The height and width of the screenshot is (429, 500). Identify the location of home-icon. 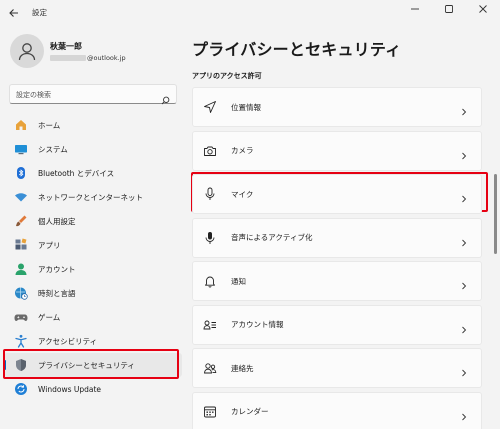
(21, 125).